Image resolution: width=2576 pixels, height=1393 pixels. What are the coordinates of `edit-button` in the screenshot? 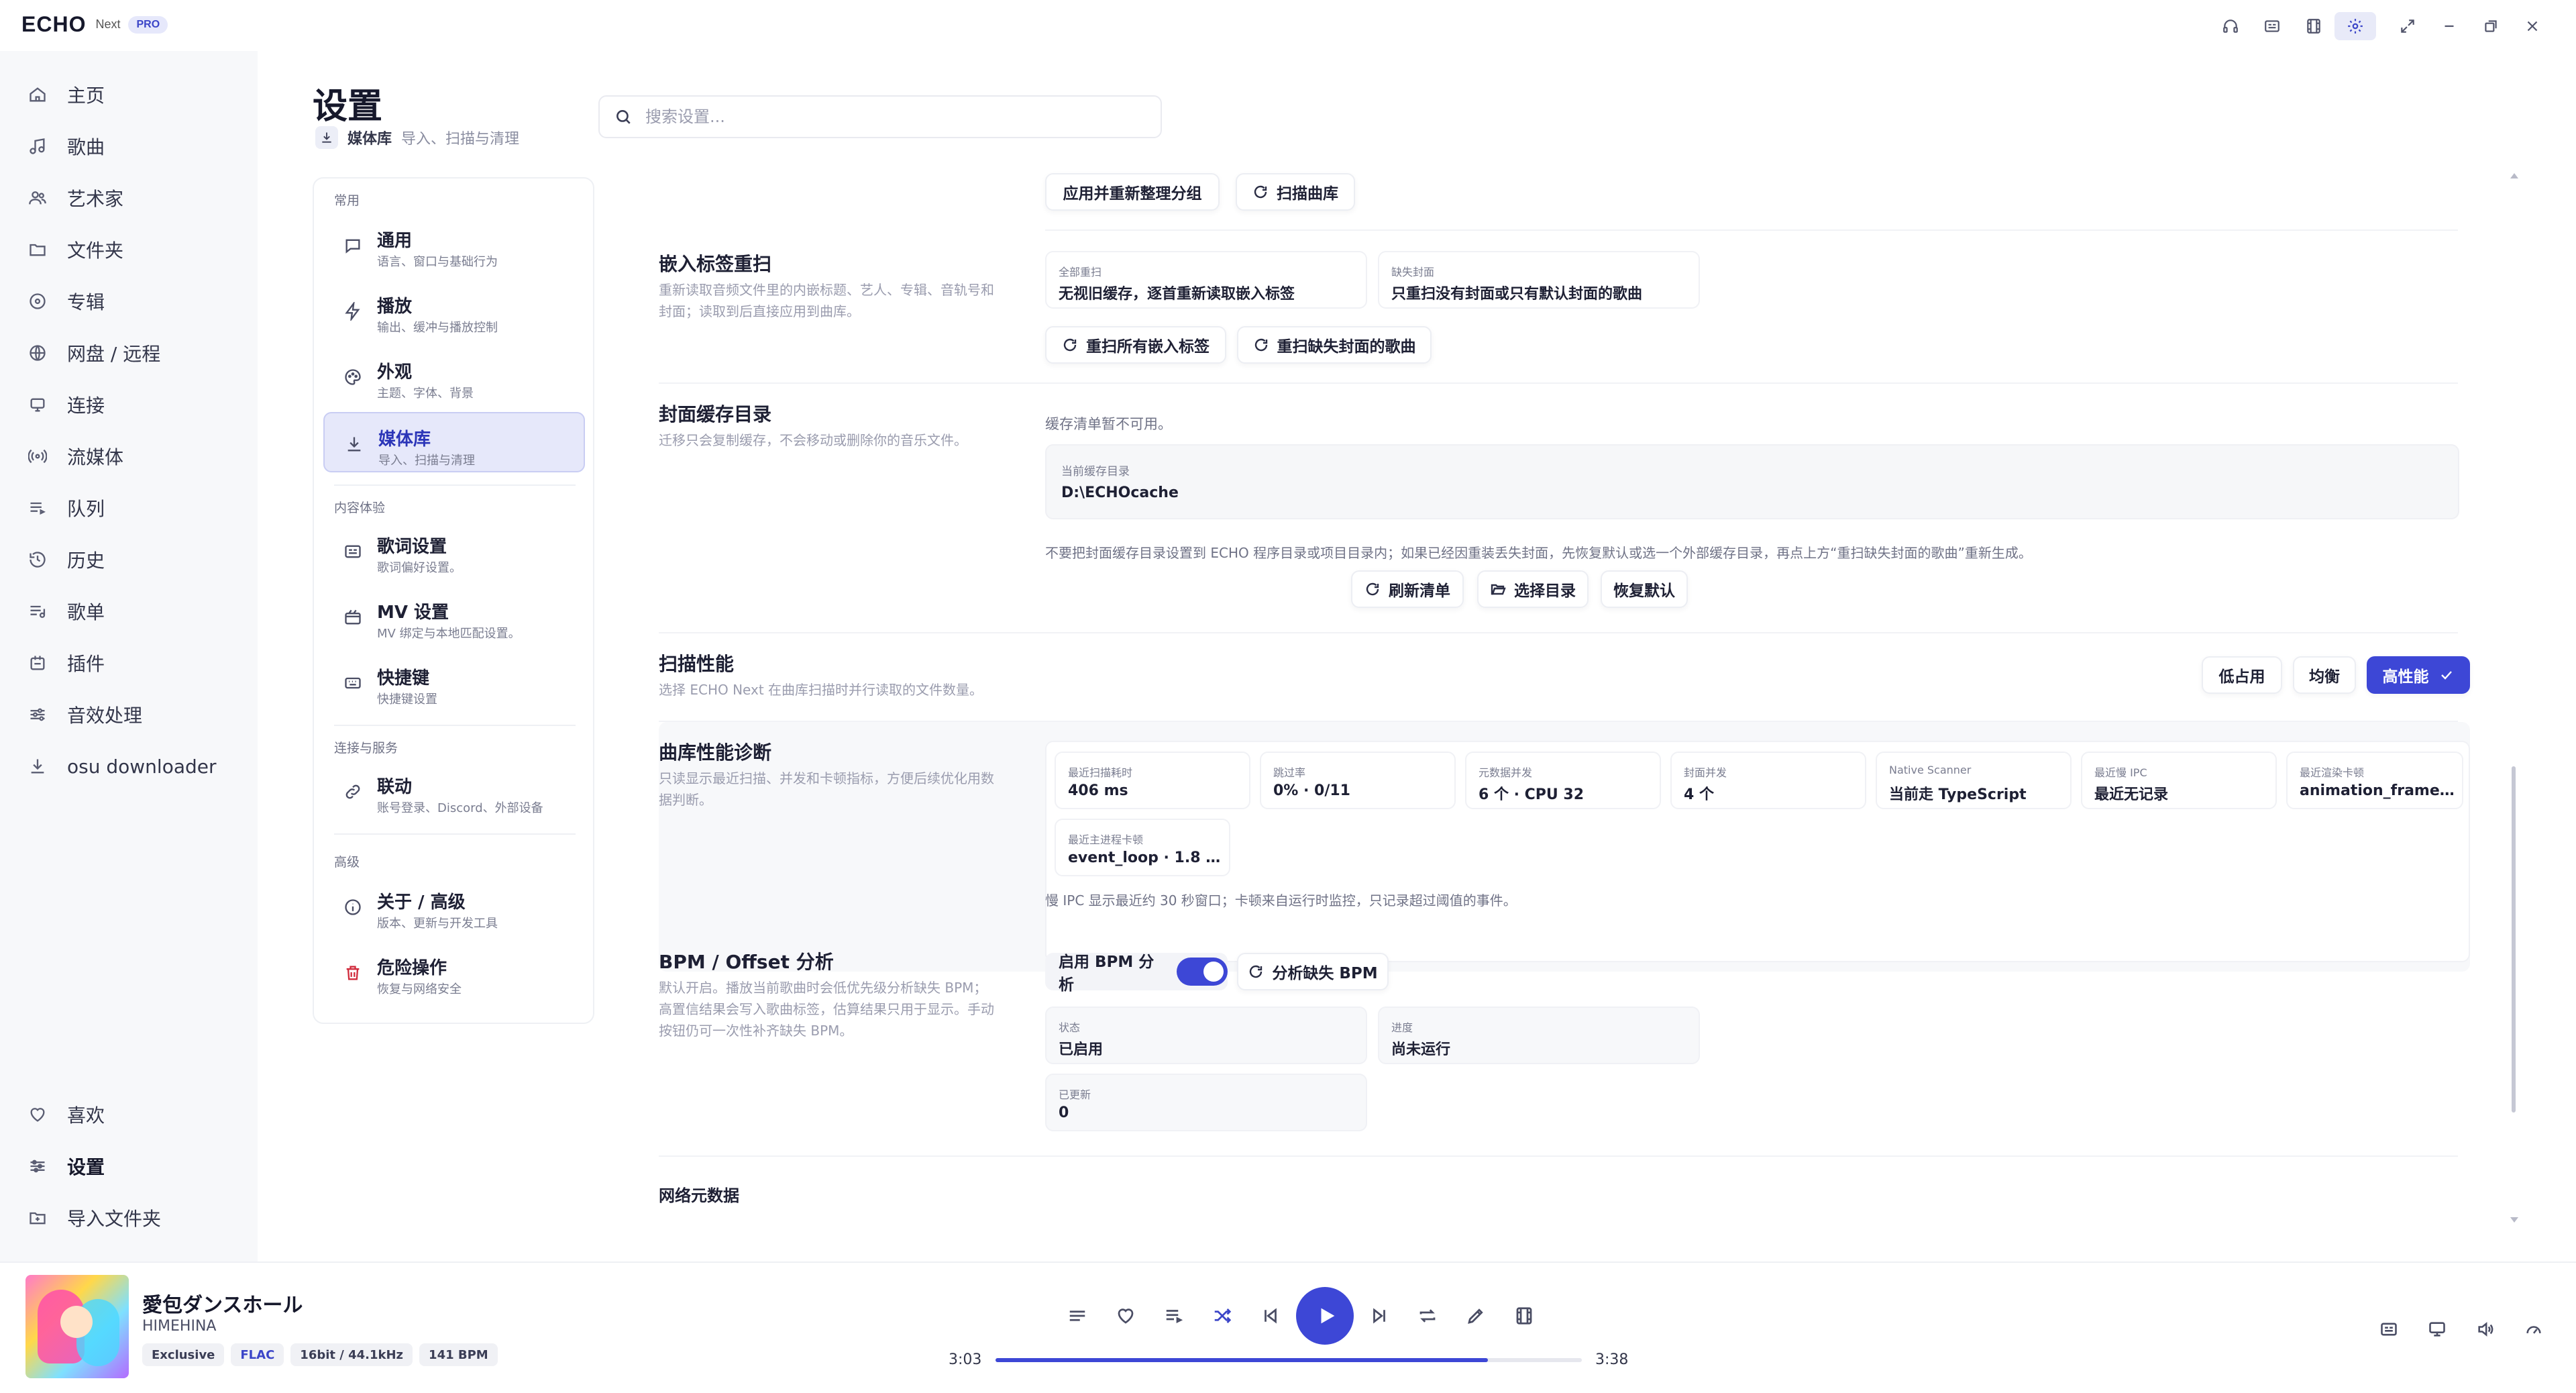 It's located at (1476, 1316).